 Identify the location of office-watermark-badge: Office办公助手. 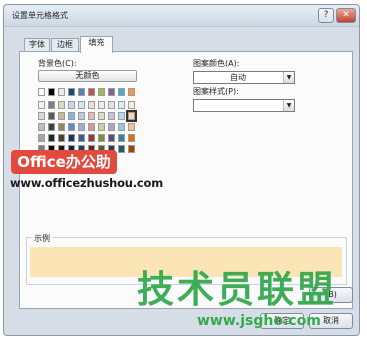
(64, 172).